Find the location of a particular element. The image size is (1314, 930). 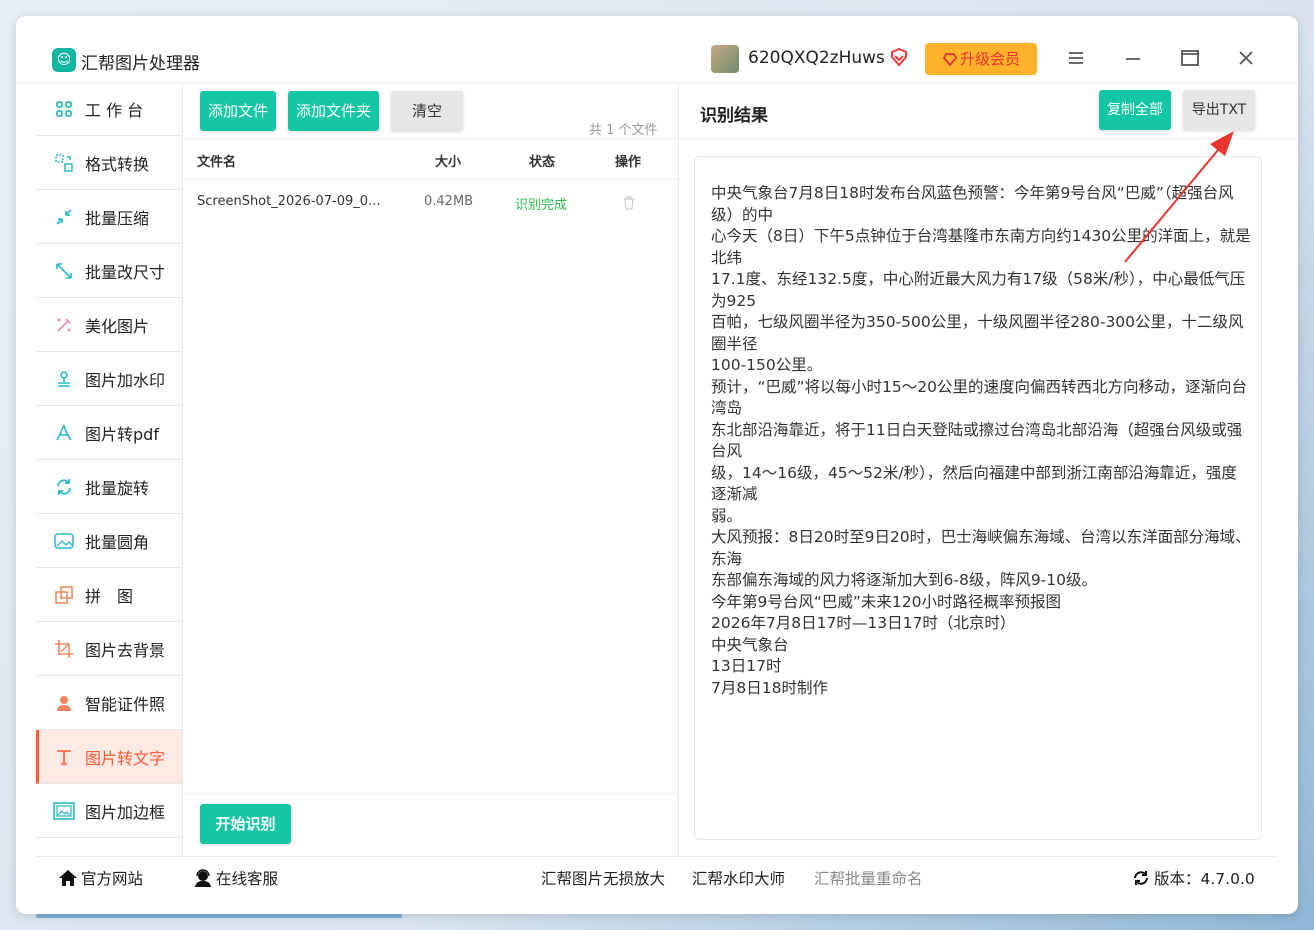

delete-trash-icon is located at coordinates (629, 203).